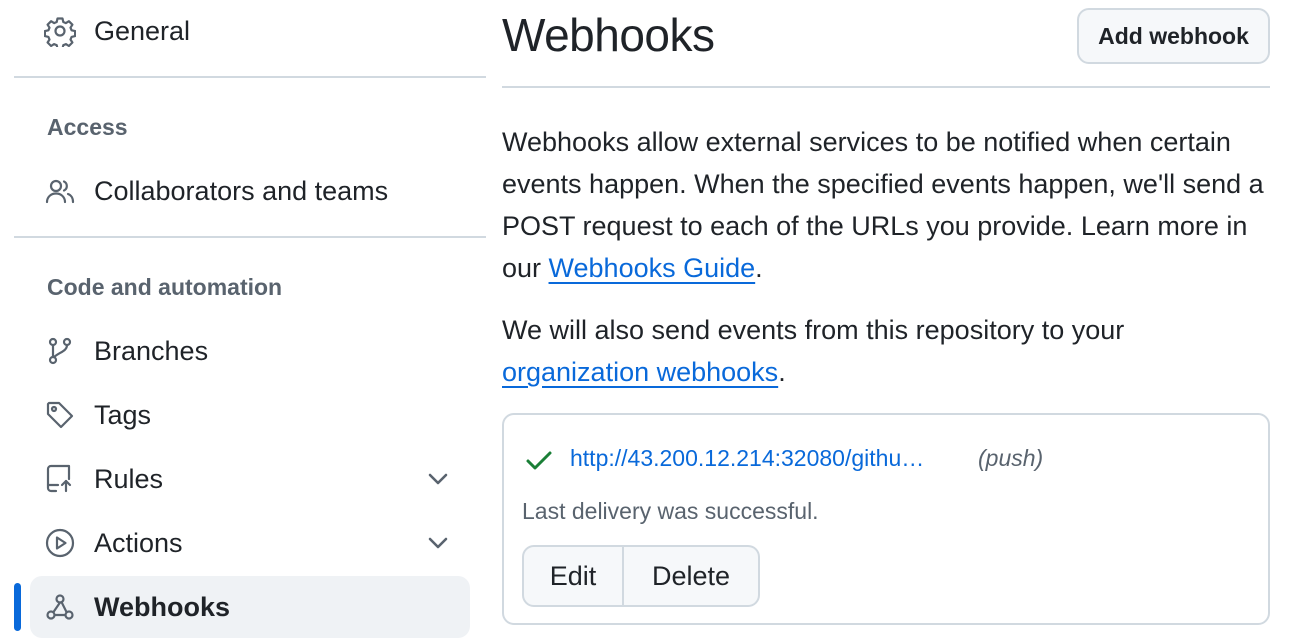  Describe the element at coordinates (250, 607) in the screenshot. I see `sidebar-item-webhooks: Webhooks` at that location.